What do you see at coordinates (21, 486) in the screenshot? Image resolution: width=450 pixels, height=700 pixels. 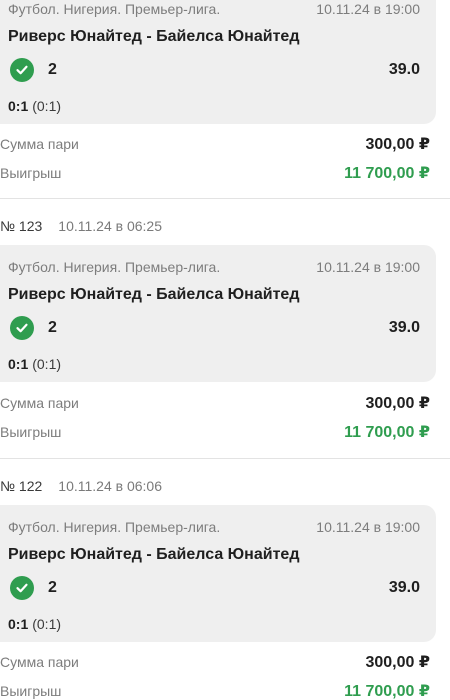 I see `bet-number: № 122` at bounding box center [21, 486].